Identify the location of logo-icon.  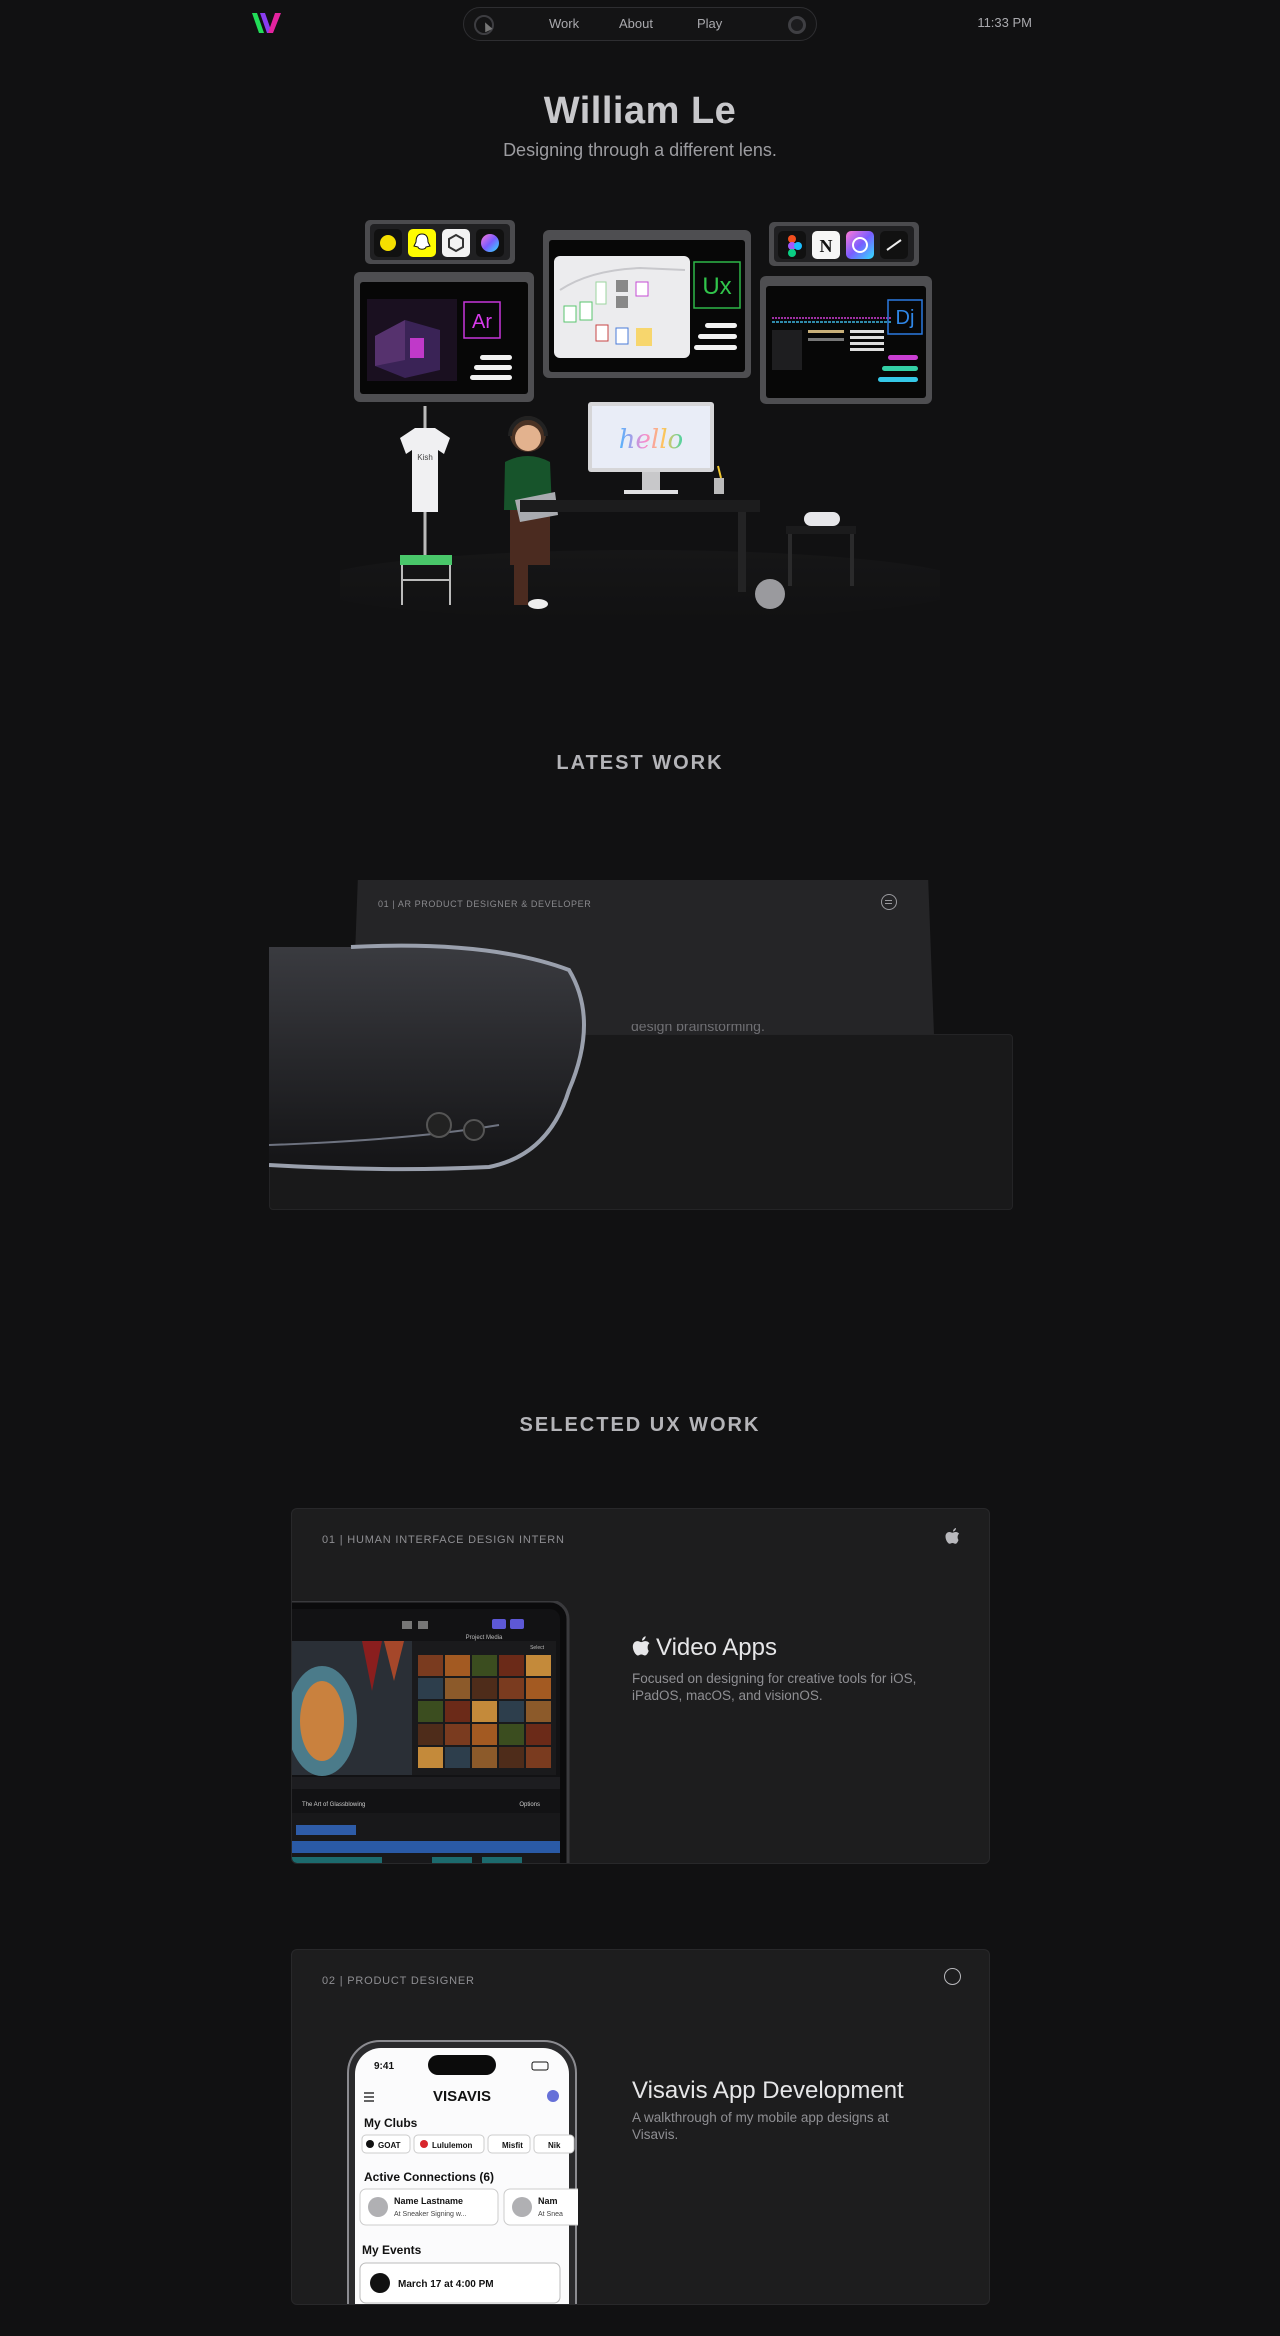
(267, 23).